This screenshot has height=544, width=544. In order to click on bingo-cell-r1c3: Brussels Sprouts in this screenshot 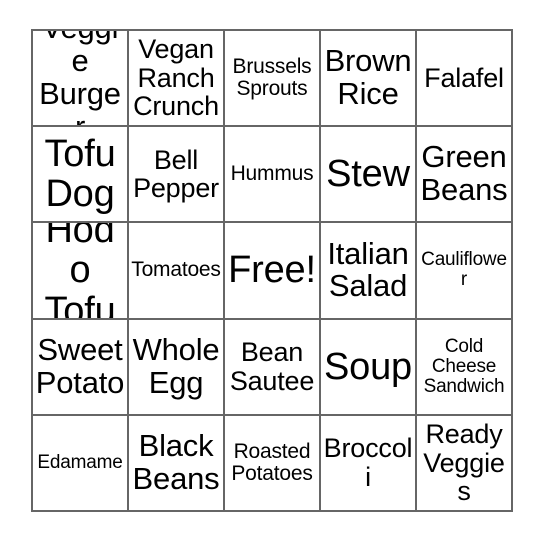, I will do `click(273, 79)`.